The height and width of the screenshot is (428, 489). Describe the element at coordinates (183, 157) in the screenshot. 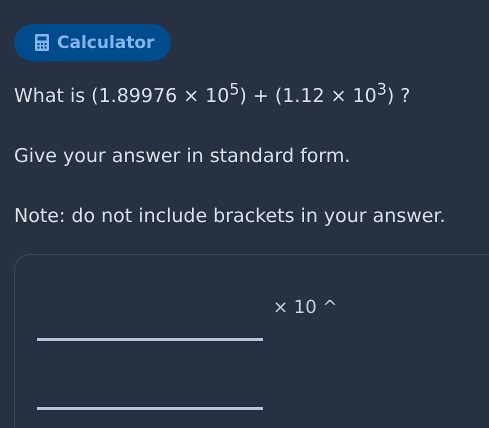

I see `instruction-text: Give your answer in standard form.` at that location.